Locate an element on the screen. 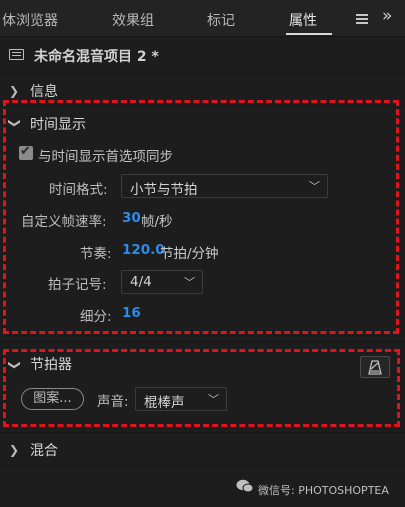 The image size is (405, 507). metronome-icon is located at coordinates (375, 367).